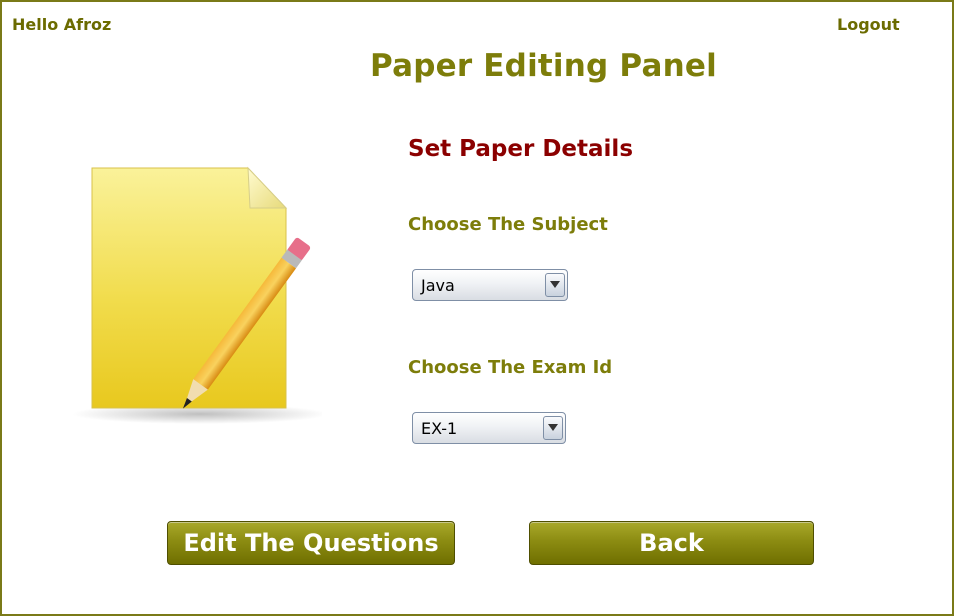 Image resolution: width=954 pixels, height=616 pixels. I want to click on exam-id-label: Choose The Exam Id, so click(510, 367).